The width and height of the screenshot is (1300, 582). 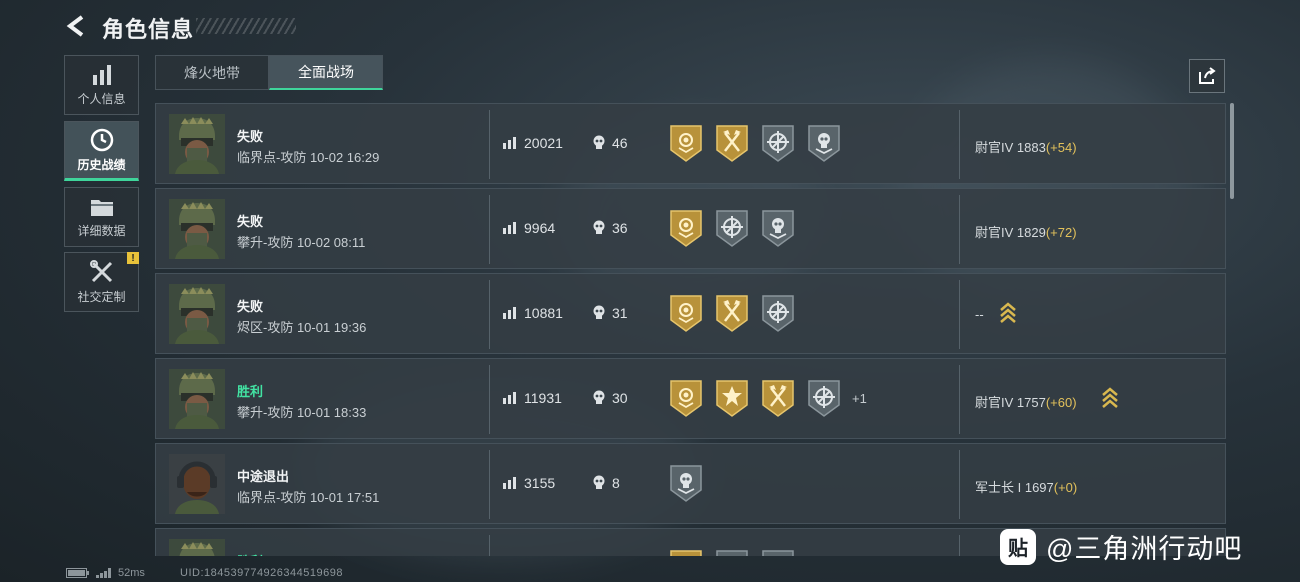 I want to click on medal-list: +1, so click(x=767, y=398).